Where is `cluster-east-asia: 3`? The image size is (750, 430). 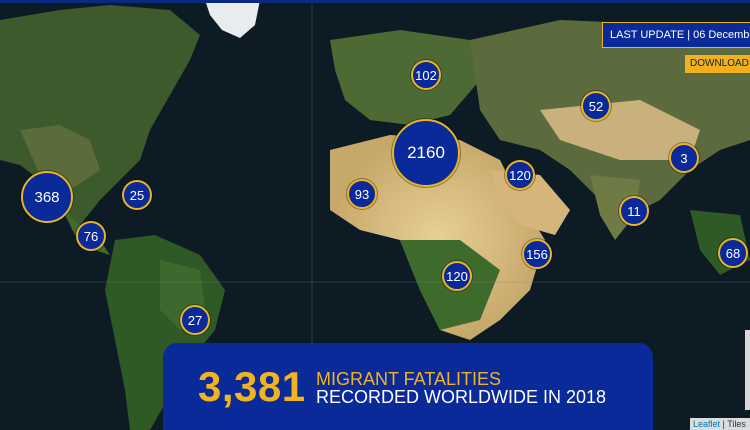
cluster-east-asia: 3 is located at coordinates (684, 158).